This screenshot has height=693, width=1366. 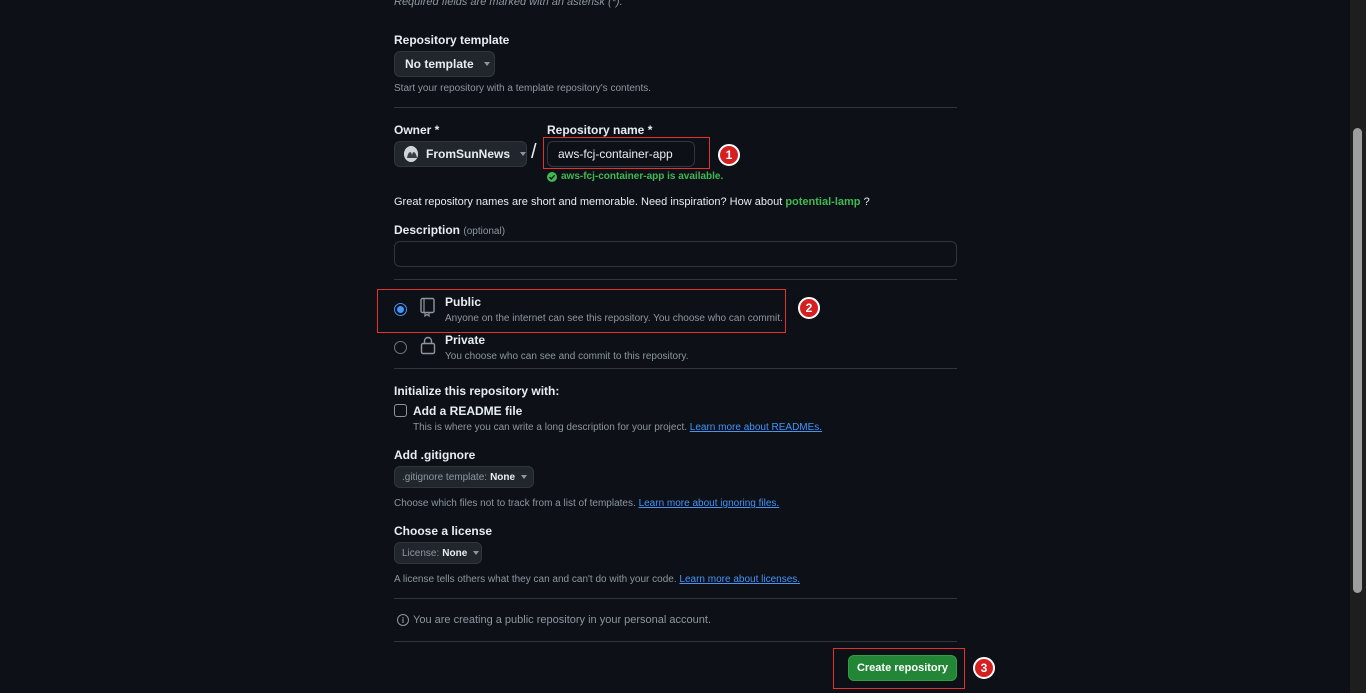 I want to click on private-title: Private, so click(x=465, y=340).